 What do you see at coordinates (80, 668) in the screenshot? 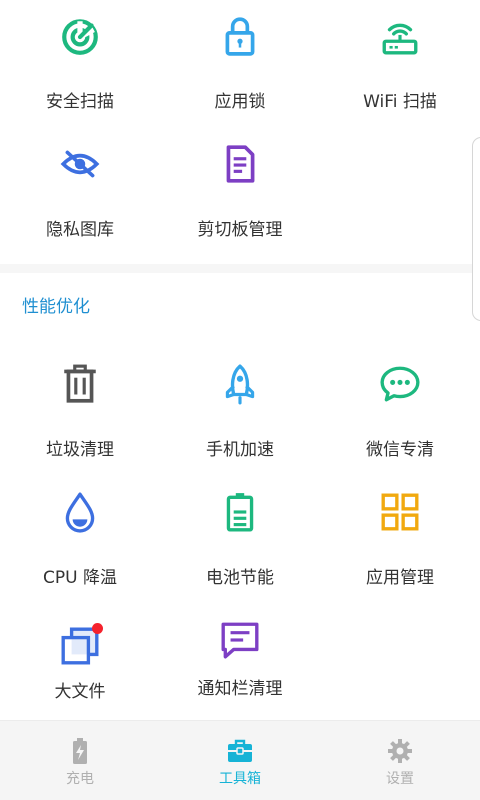
I see `tool-large-files: 大文件` at bounding box center [80, 668].